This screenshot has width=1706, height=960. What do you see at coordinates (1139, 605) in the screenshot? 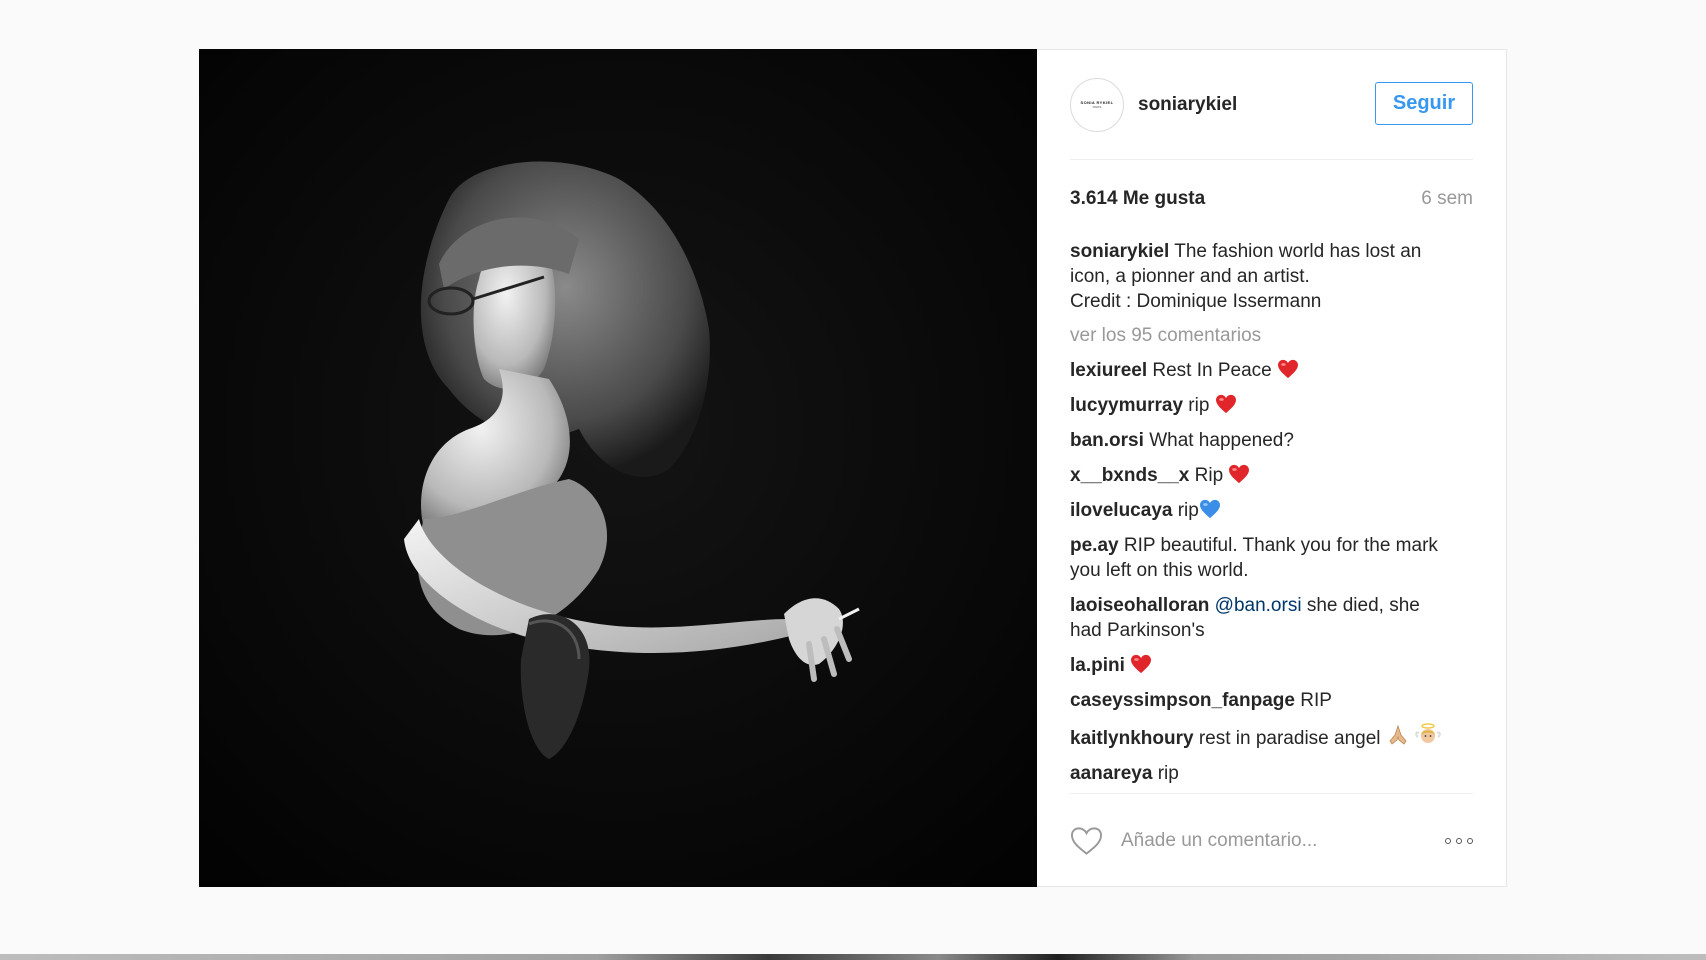
I see `comment-username: laoiseohalloran` at bounding box center [1139, 605].